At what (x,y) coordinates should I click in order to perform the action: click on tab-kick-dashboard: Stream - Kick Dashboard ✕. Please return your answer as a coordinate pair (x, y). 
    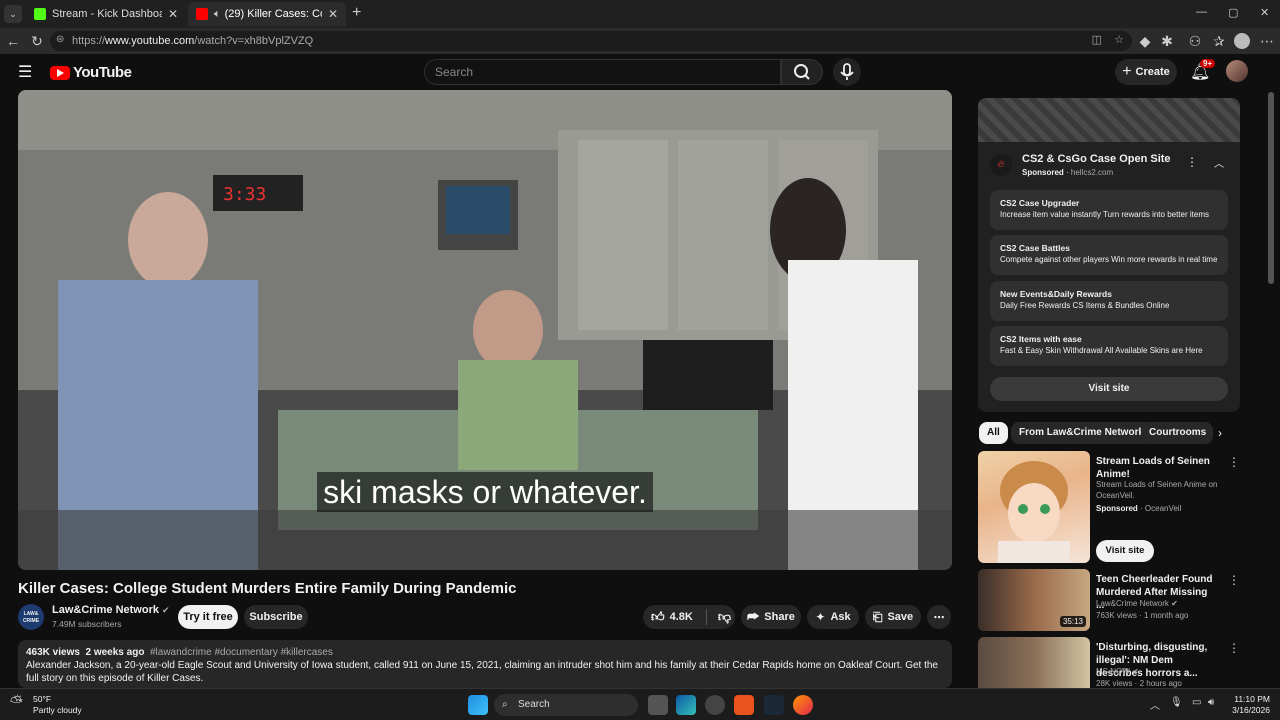
    Looking at the image, I should click on (106, 14).